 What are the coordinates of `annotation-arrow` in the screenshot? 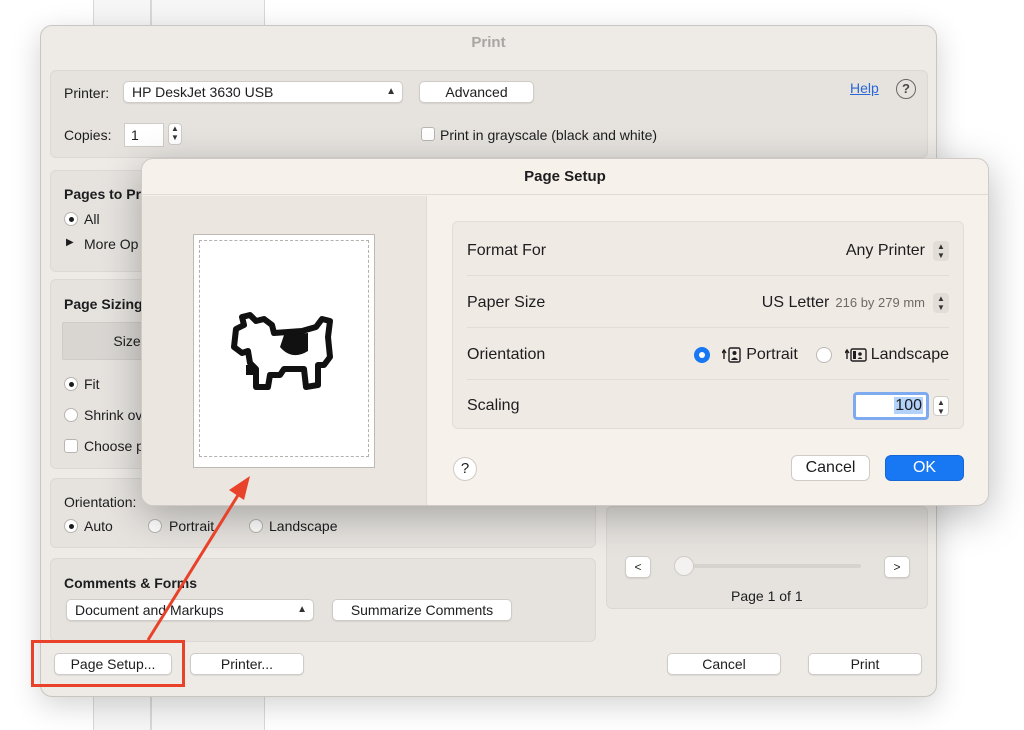 It's located at (198, 558).